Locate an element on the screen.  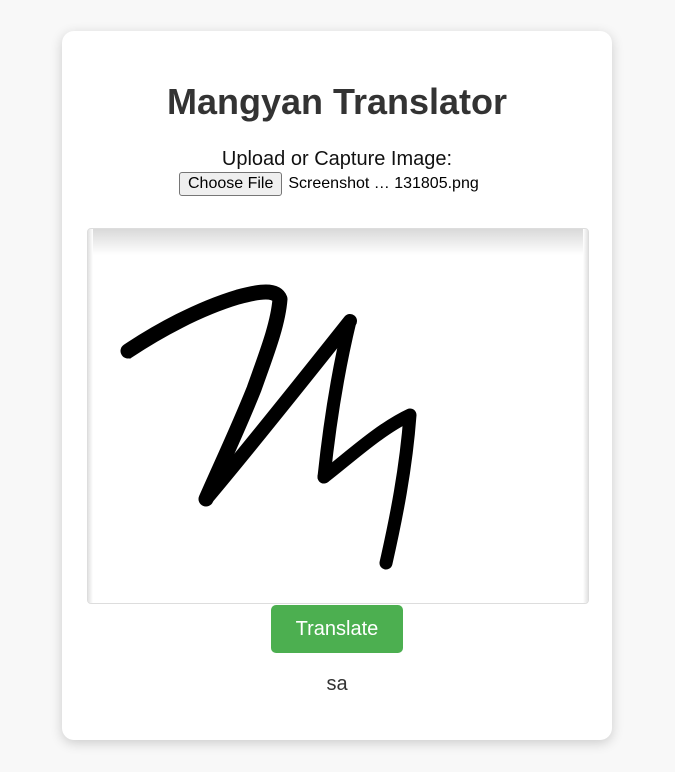
file-input: Choose File Screenshot … 131805.png is located at coordinates (329, 184).